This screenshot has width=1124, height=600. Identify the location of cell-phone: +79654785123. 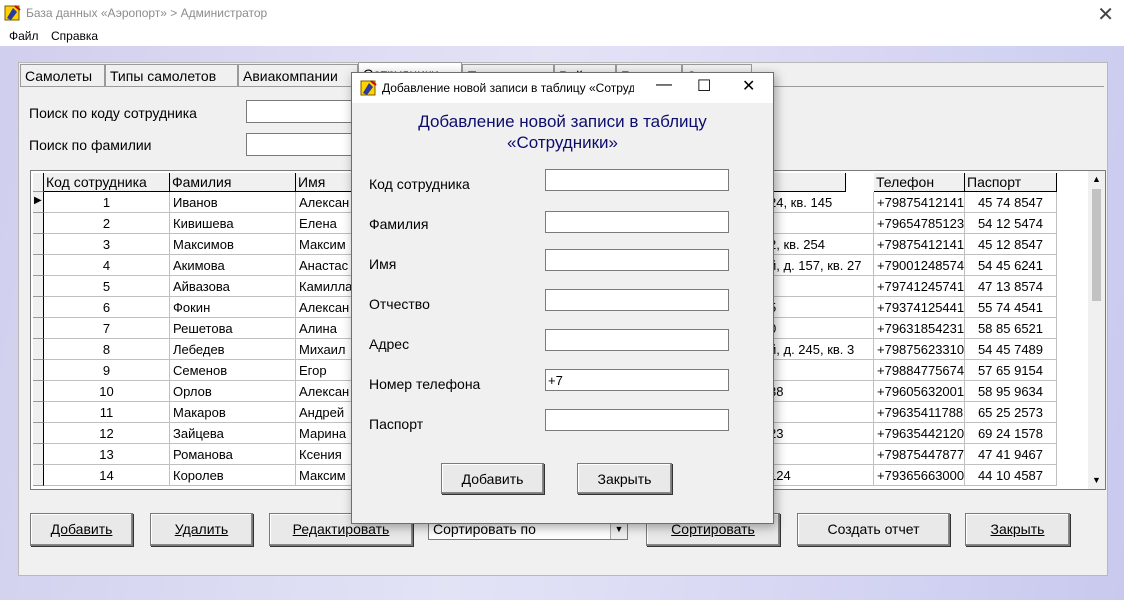
(919, 223).